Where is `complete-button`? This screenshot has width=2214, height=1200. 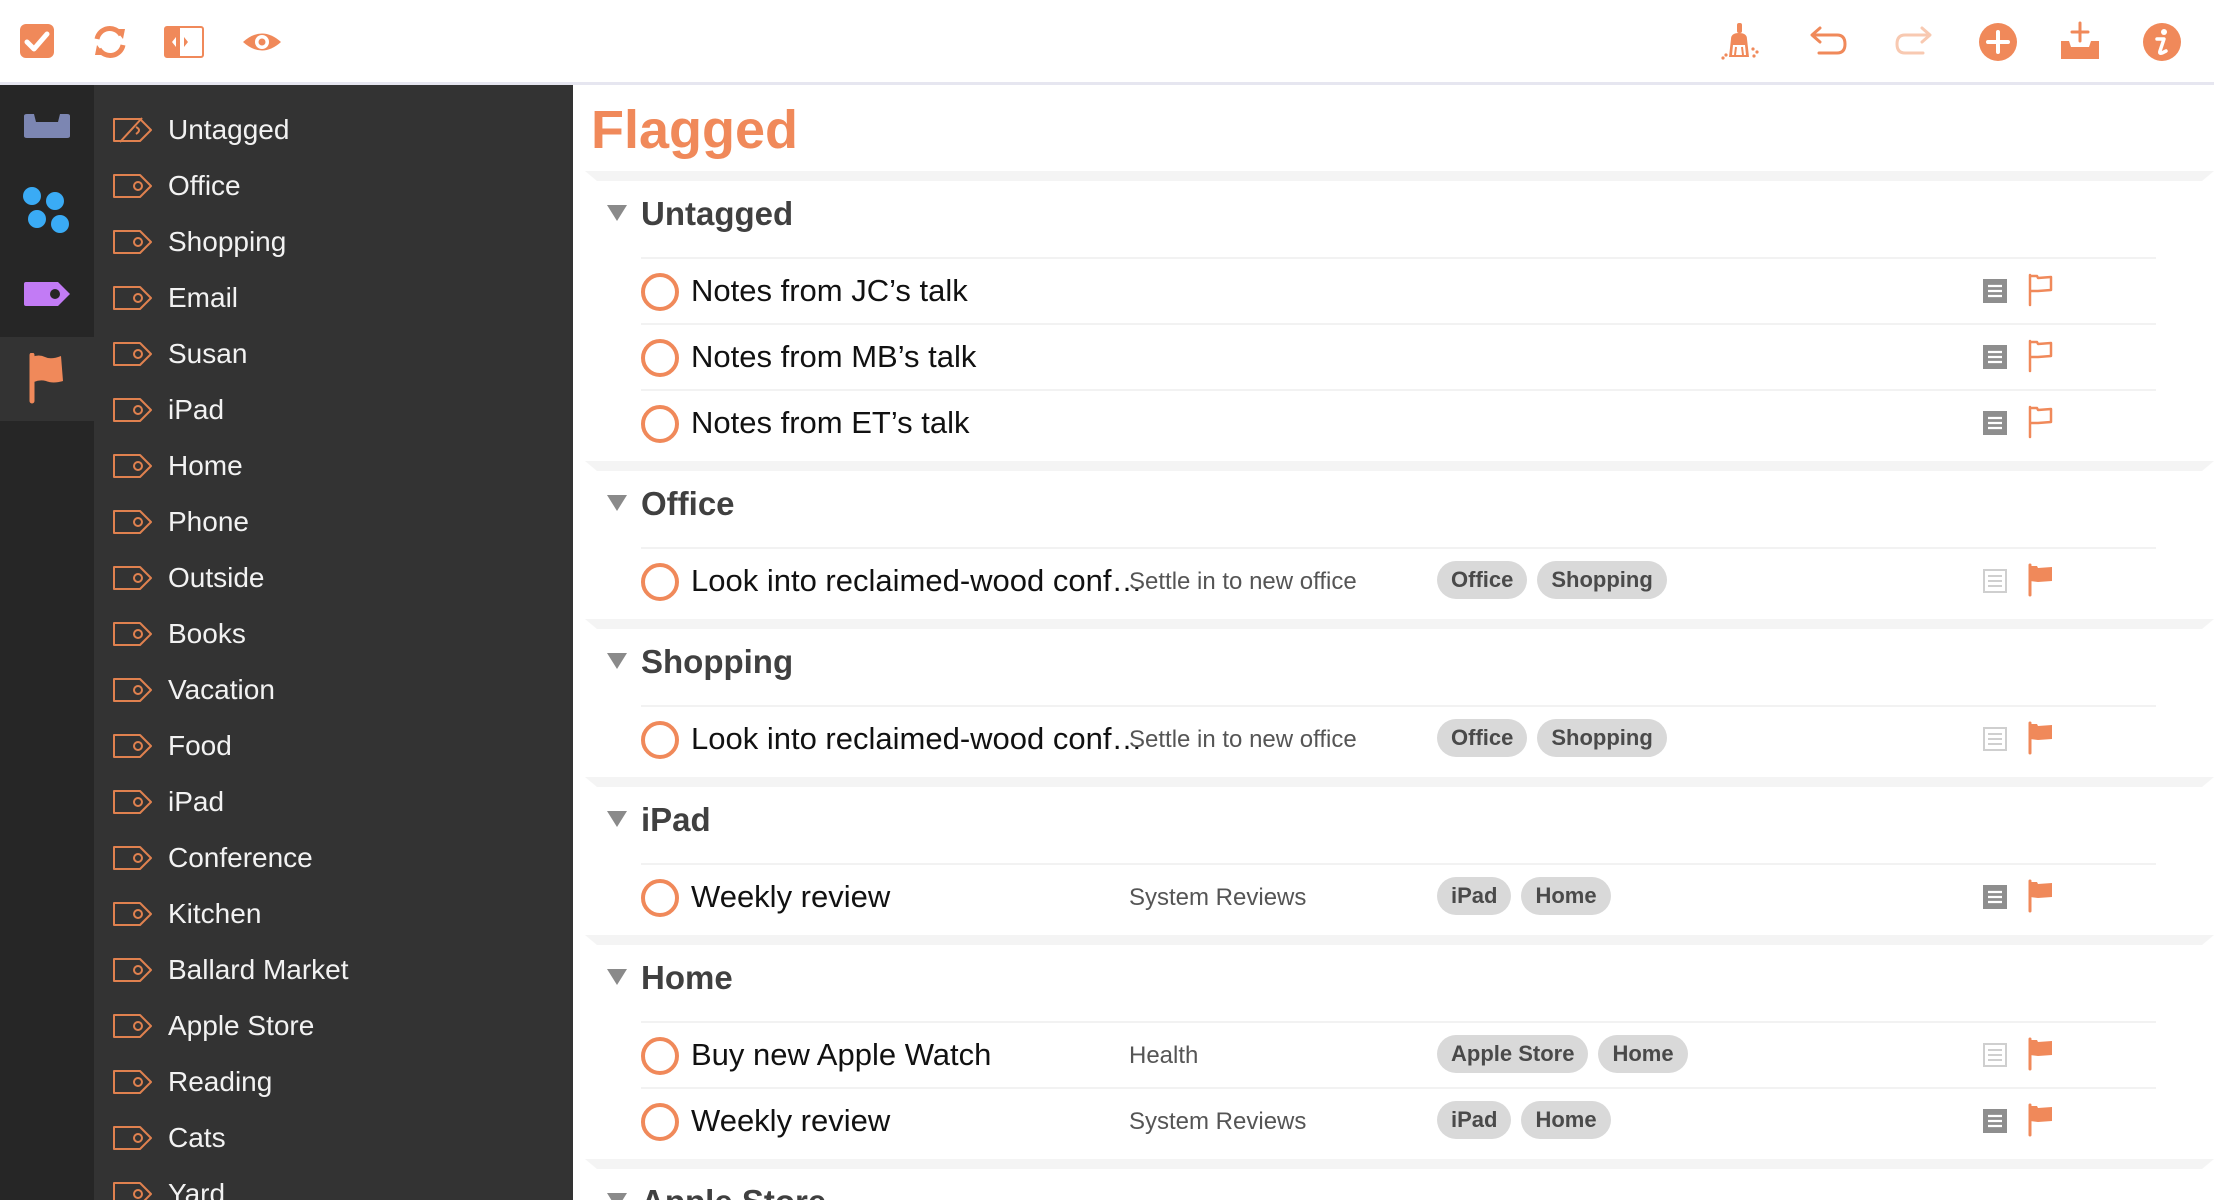
complete-button is located at coordinates (38, 42).